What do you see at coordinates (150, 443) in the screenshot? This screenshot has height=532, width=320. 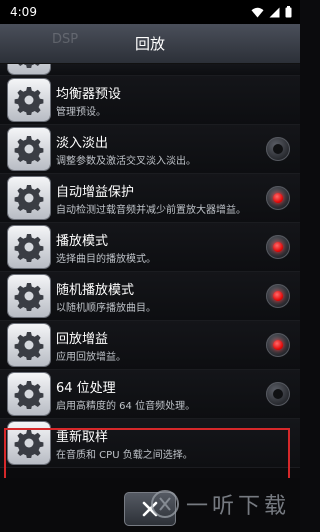 I see `list-item-resampling: 重新取样 在音质和 CPU 负载之间选择。` at bounding box center [150, 443].